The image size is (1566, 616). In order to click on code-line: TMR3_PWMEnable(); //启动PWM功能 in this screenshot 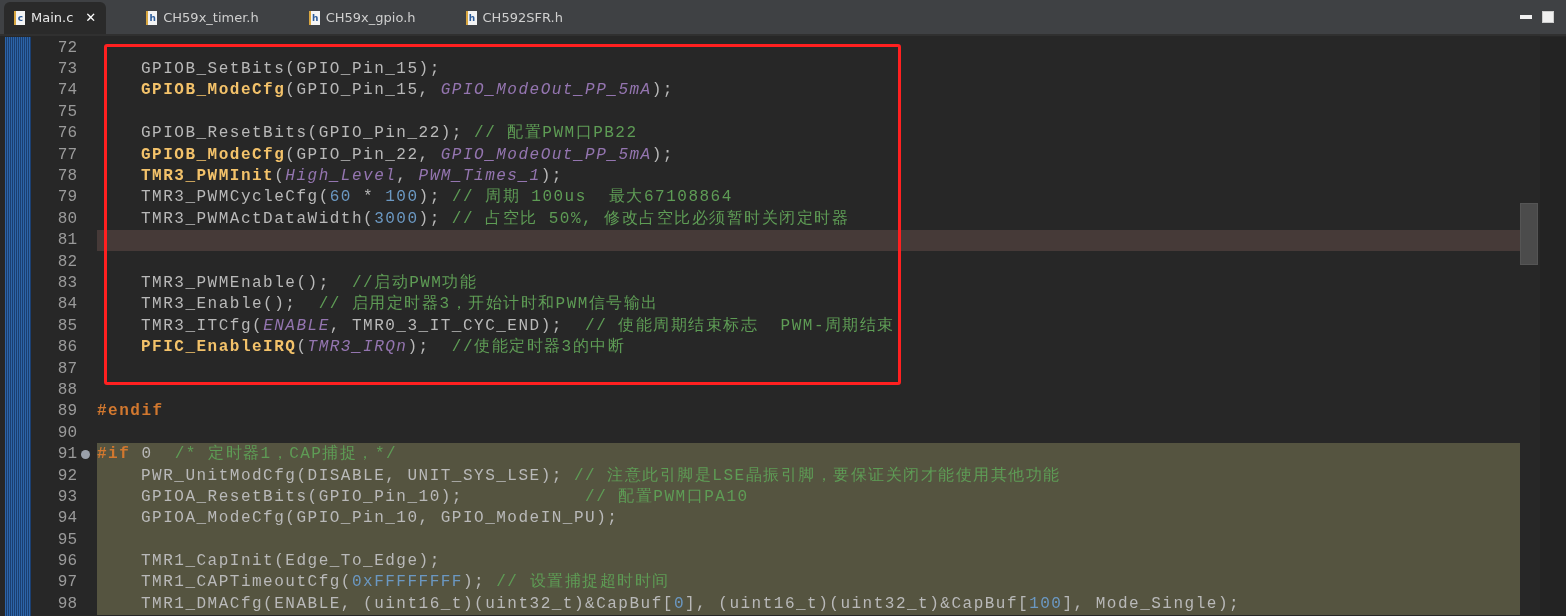, I will do `click(309, 283)`.